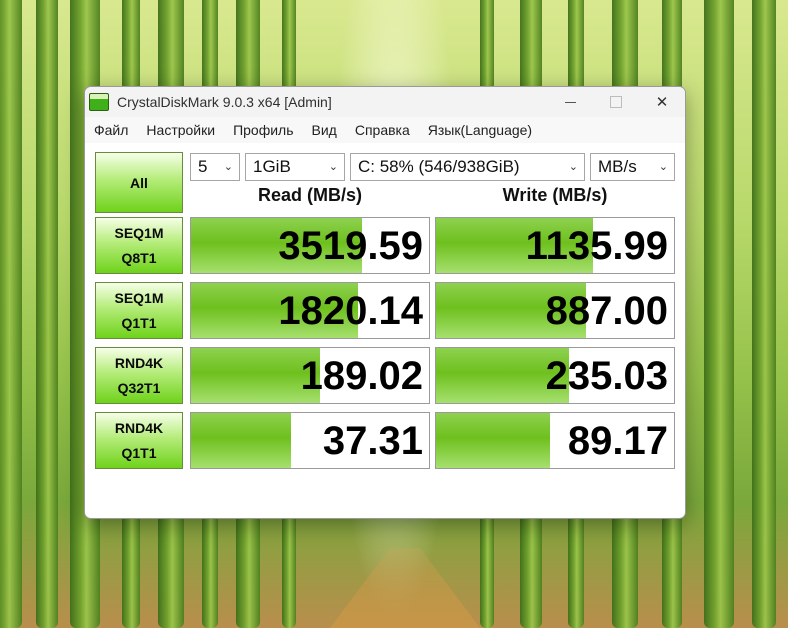 The width and height of the screenshot is (788, 628). What do you see at coordinates (180, 130) in the screenshot?
I see `menu-settings: Настройки` at bounding box center [180, 130].